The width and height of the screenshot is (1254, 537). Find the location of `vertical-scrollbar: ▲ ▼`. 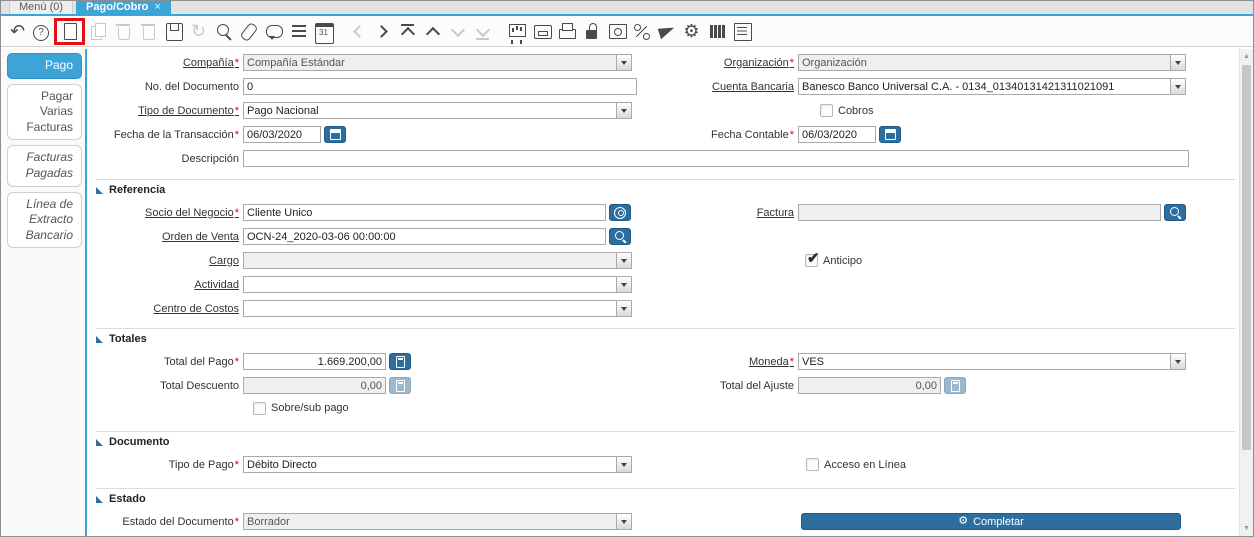

vertical-scrollbar: ▲ ▼ is located at coordinates (1246, 292).